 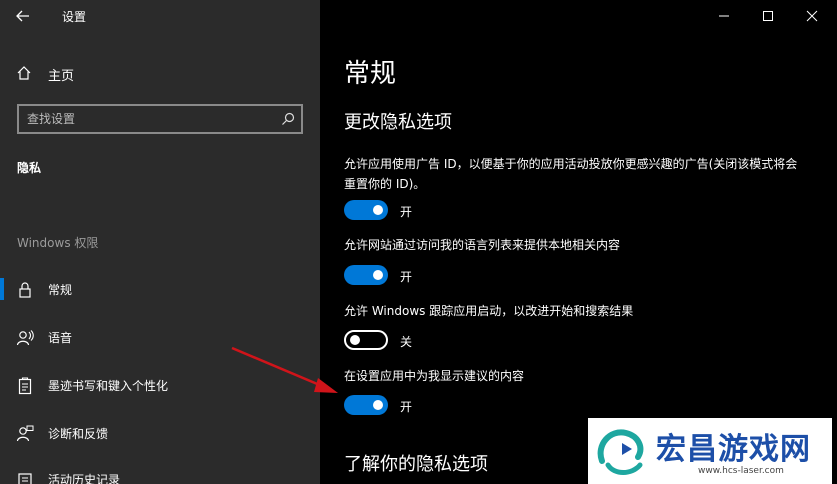 What do you see at coordinates (29, 168) in the screenshot?
I see `category-title: 隐私` at bounding box center [29, 168].